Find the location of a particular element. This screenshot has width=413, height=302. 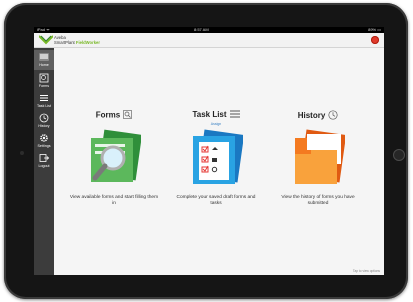

sidebar-item-forms: Forms is located at coordinates (44, 81).